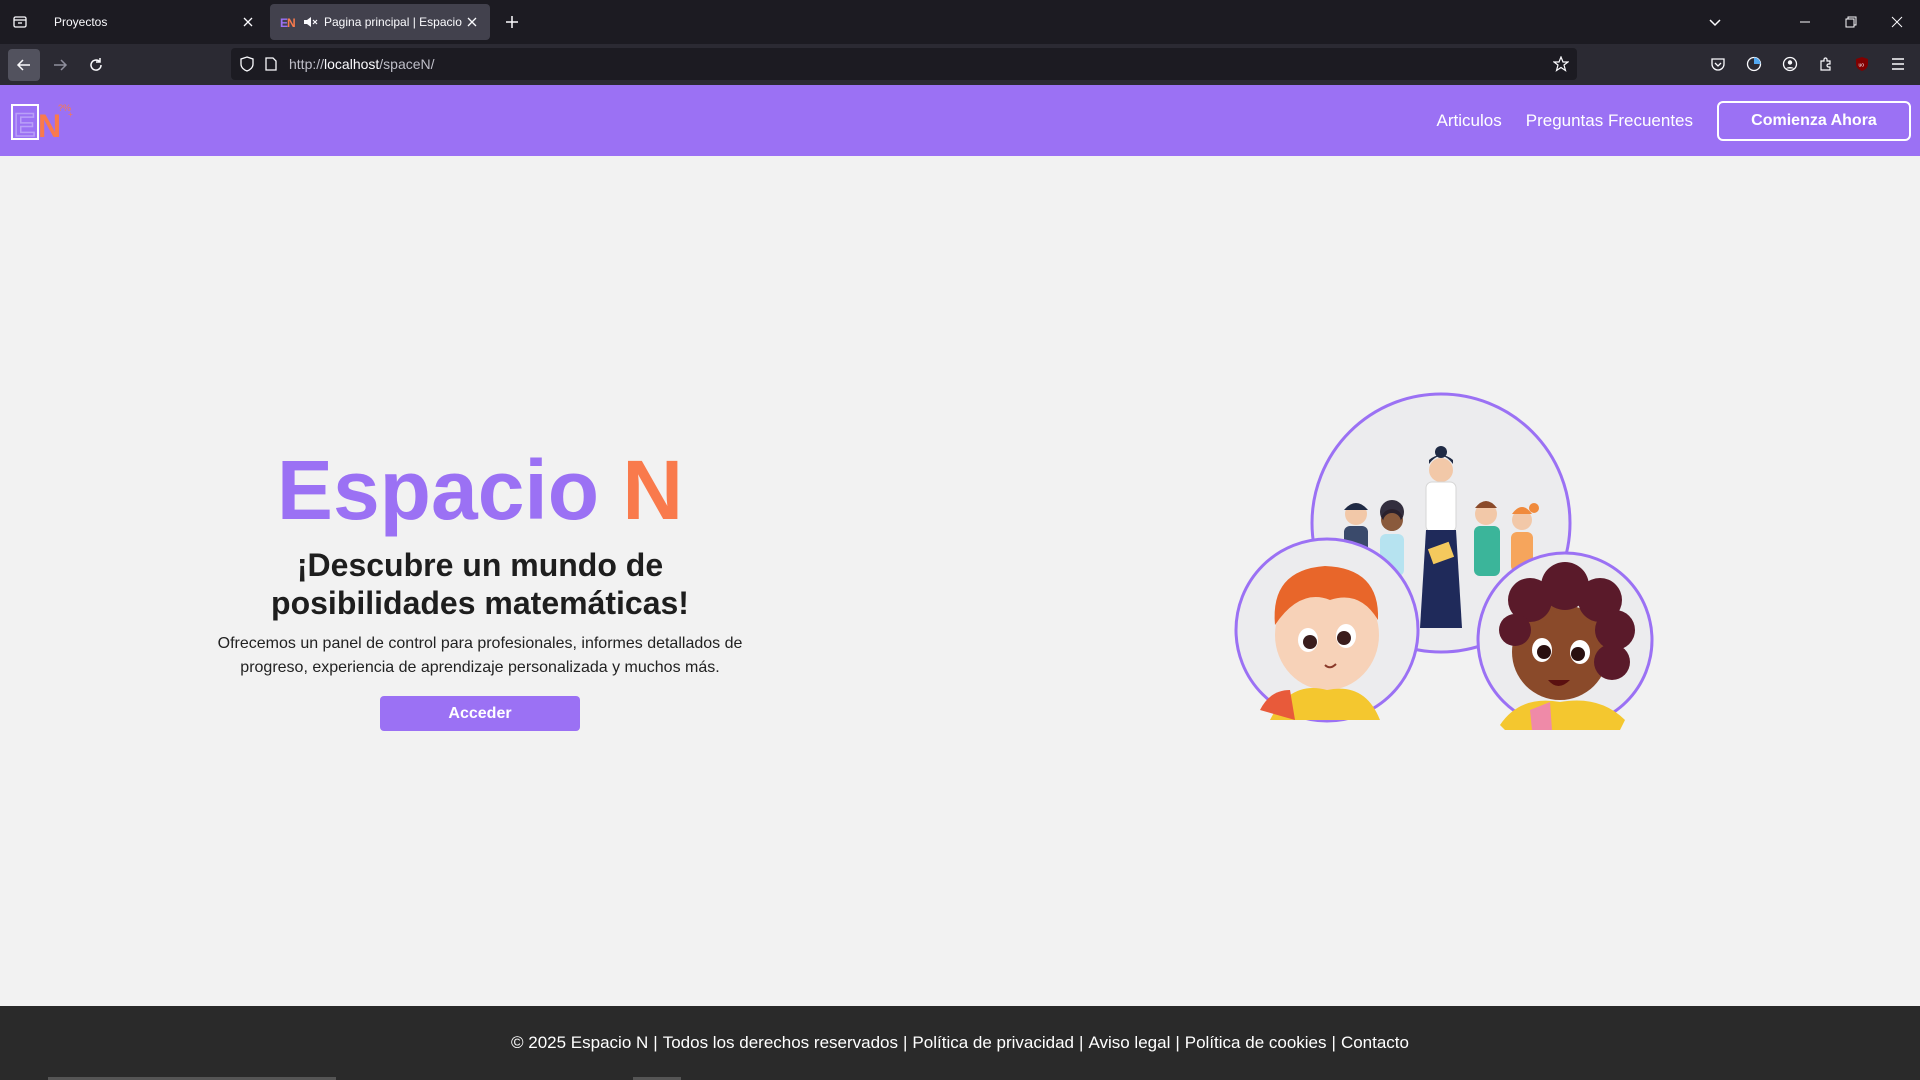 This screenshot has height=1080, width=1920. I want to click on site-favicon-icon: EN, so click(288, 23).